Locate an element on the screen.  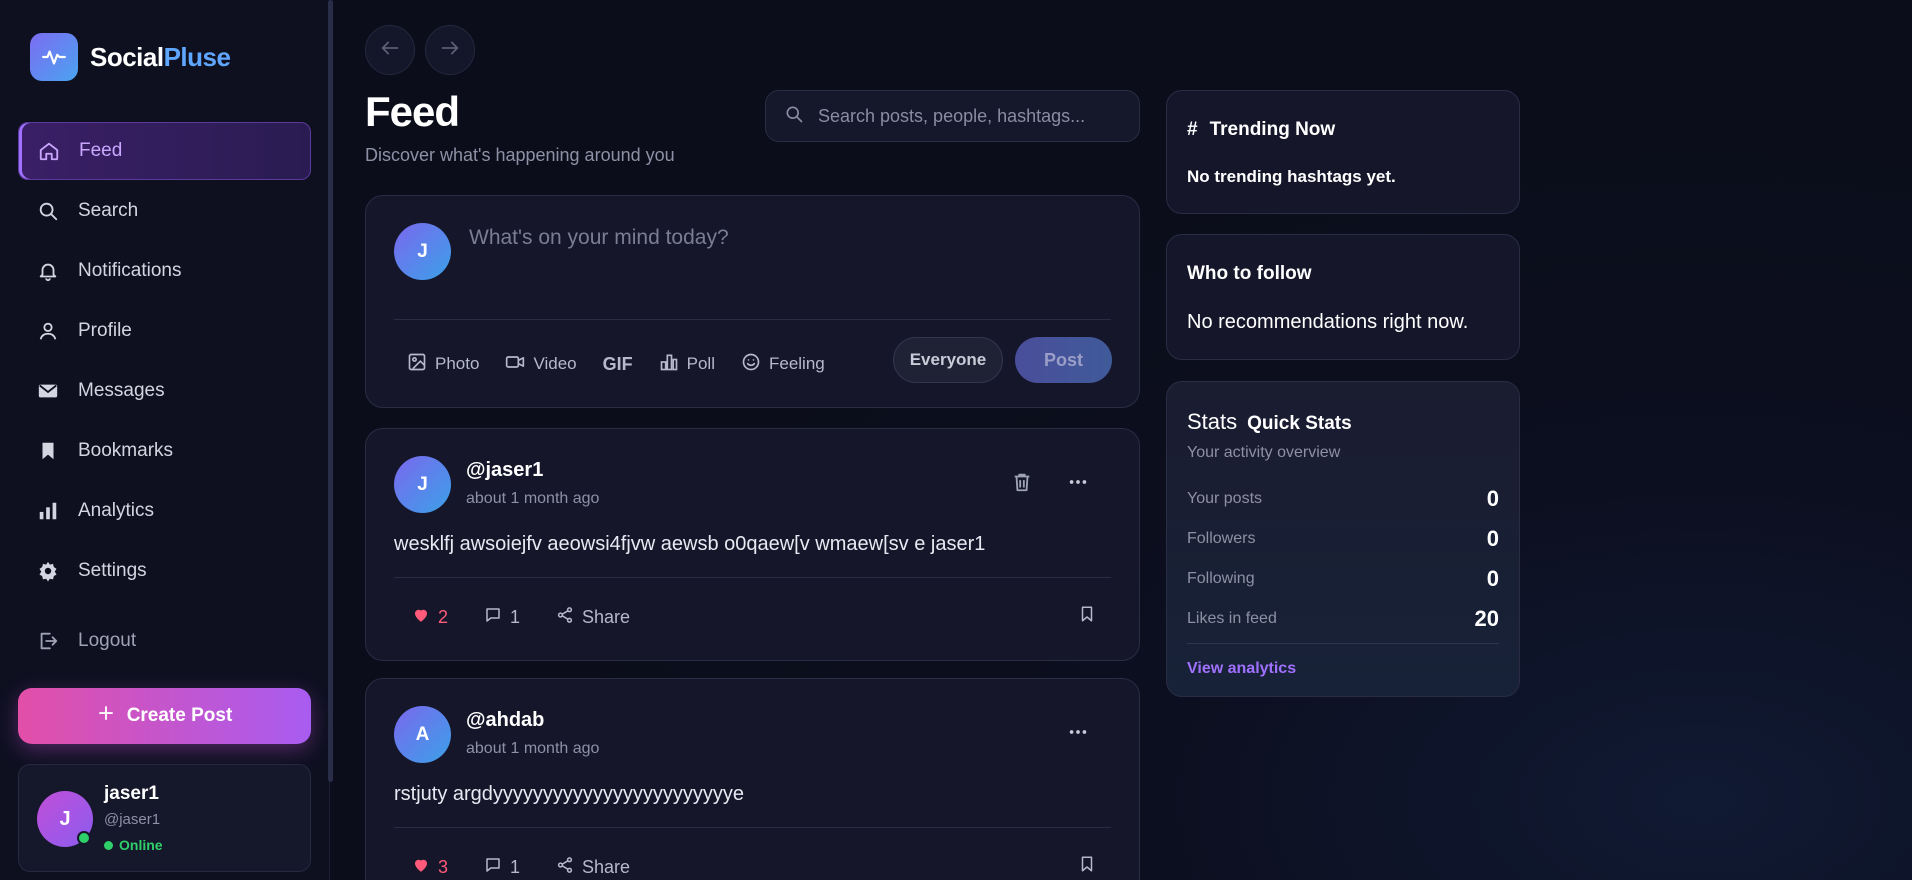
smile-icon is located at coordinates (751, 364).